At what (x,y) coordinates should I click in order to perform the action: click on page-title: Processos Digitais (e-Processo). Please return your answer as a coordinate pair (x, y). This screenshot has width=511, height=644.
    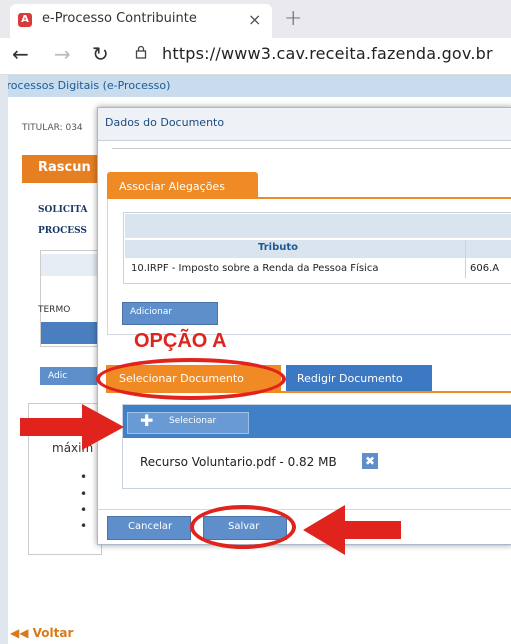
    Looking at the image, I should click on (85, 85).